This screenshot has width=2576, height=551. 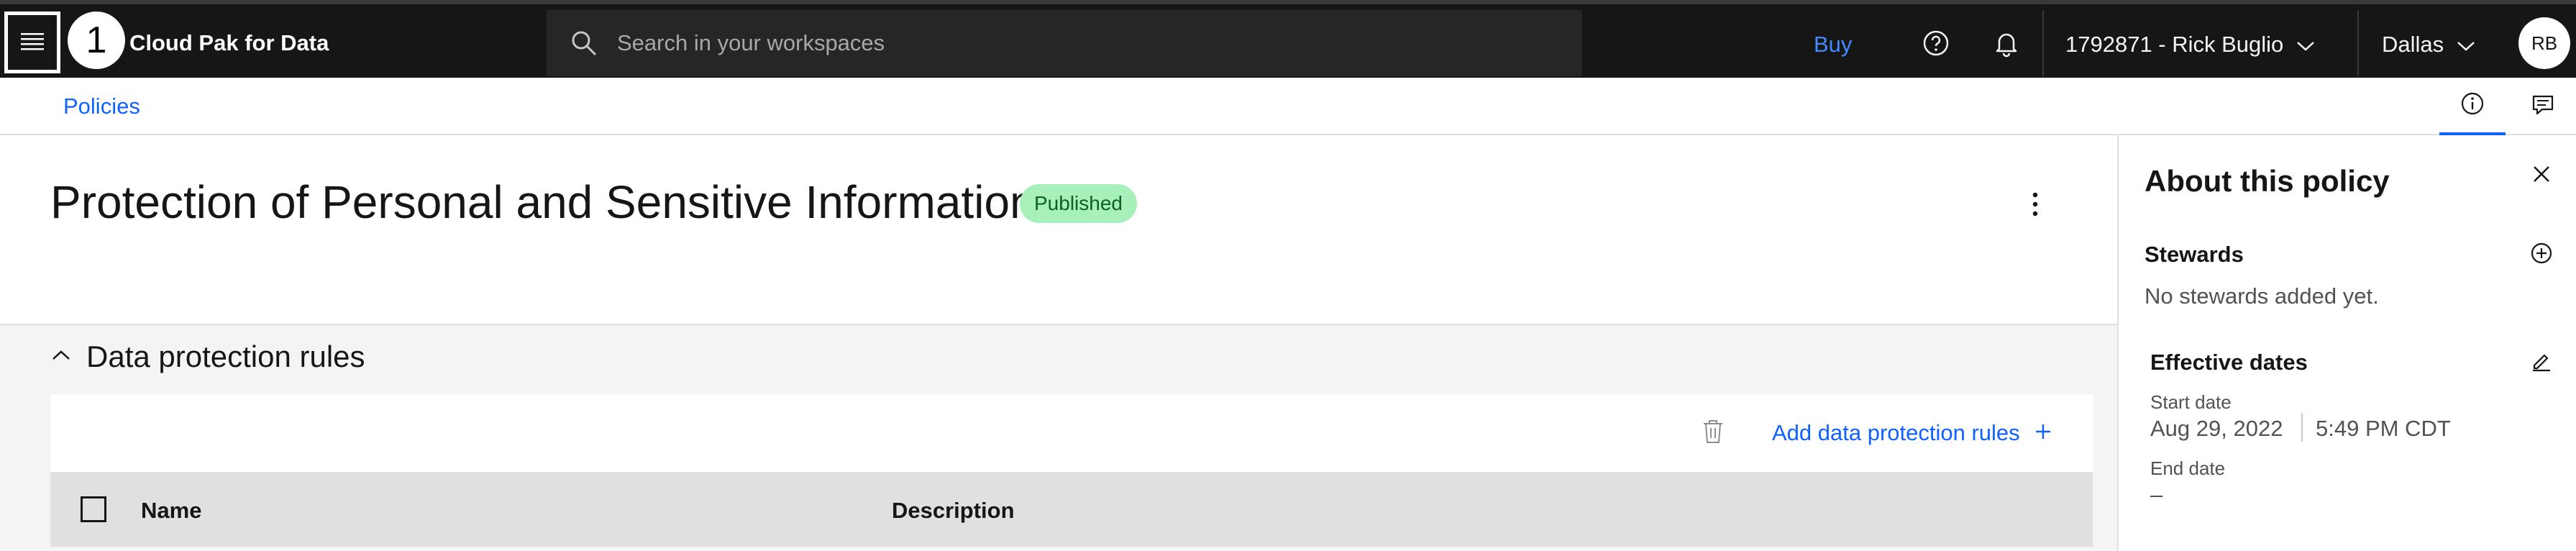 I want to click on menu-button, so click(x=32, y=42).